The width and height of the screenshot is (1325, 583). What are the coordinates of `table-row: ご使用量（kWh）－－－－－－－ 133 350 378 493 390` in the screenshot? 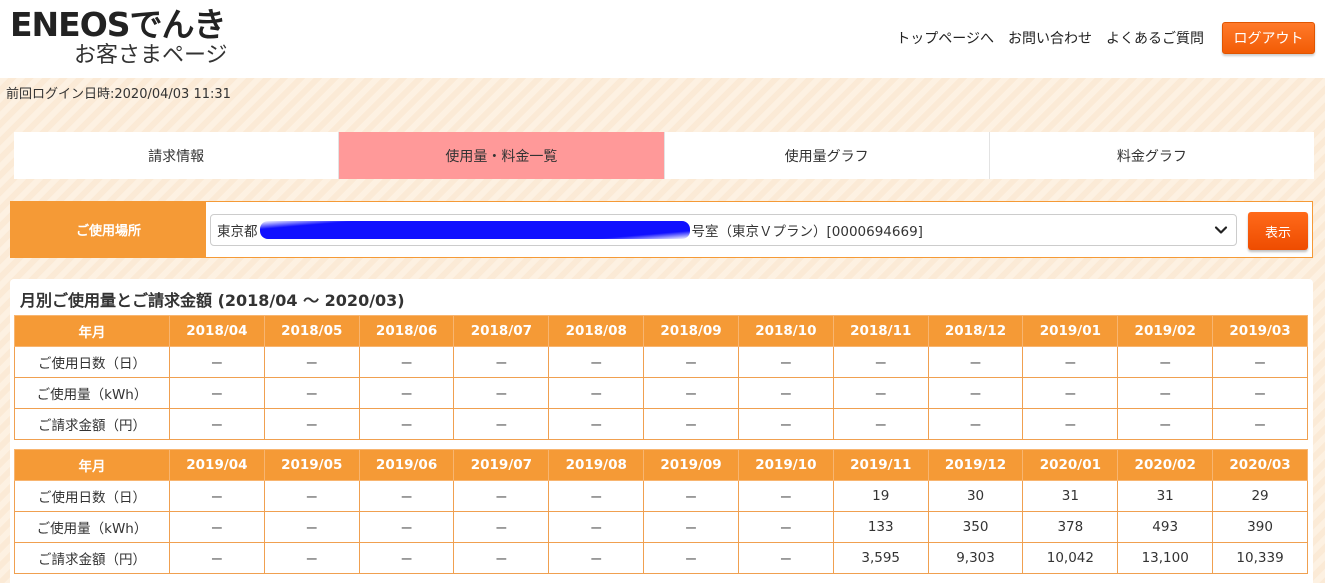 It's located at (661, 527).